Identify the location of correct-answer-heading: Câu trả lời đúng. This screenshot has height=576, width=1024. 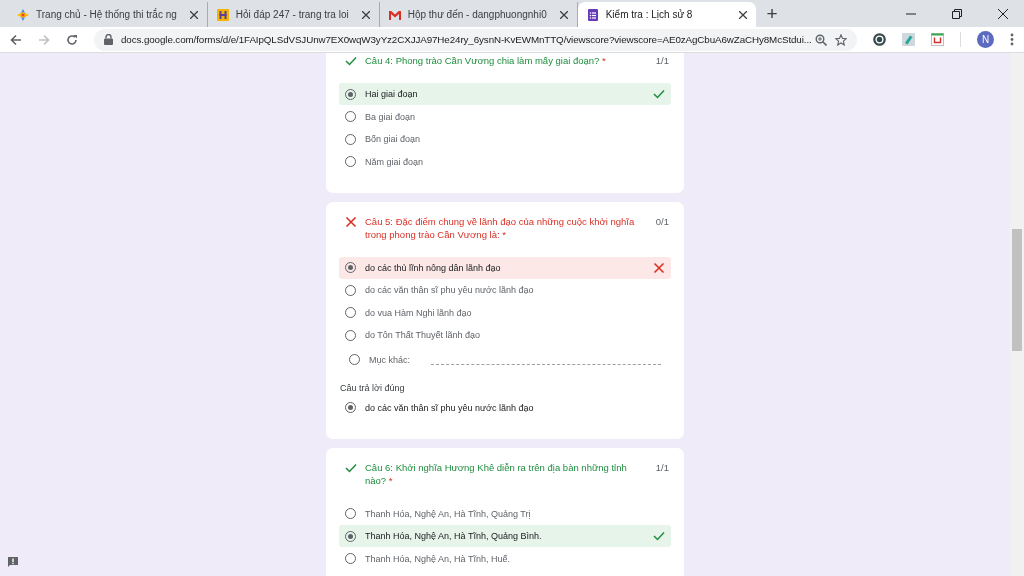
(372, 387).